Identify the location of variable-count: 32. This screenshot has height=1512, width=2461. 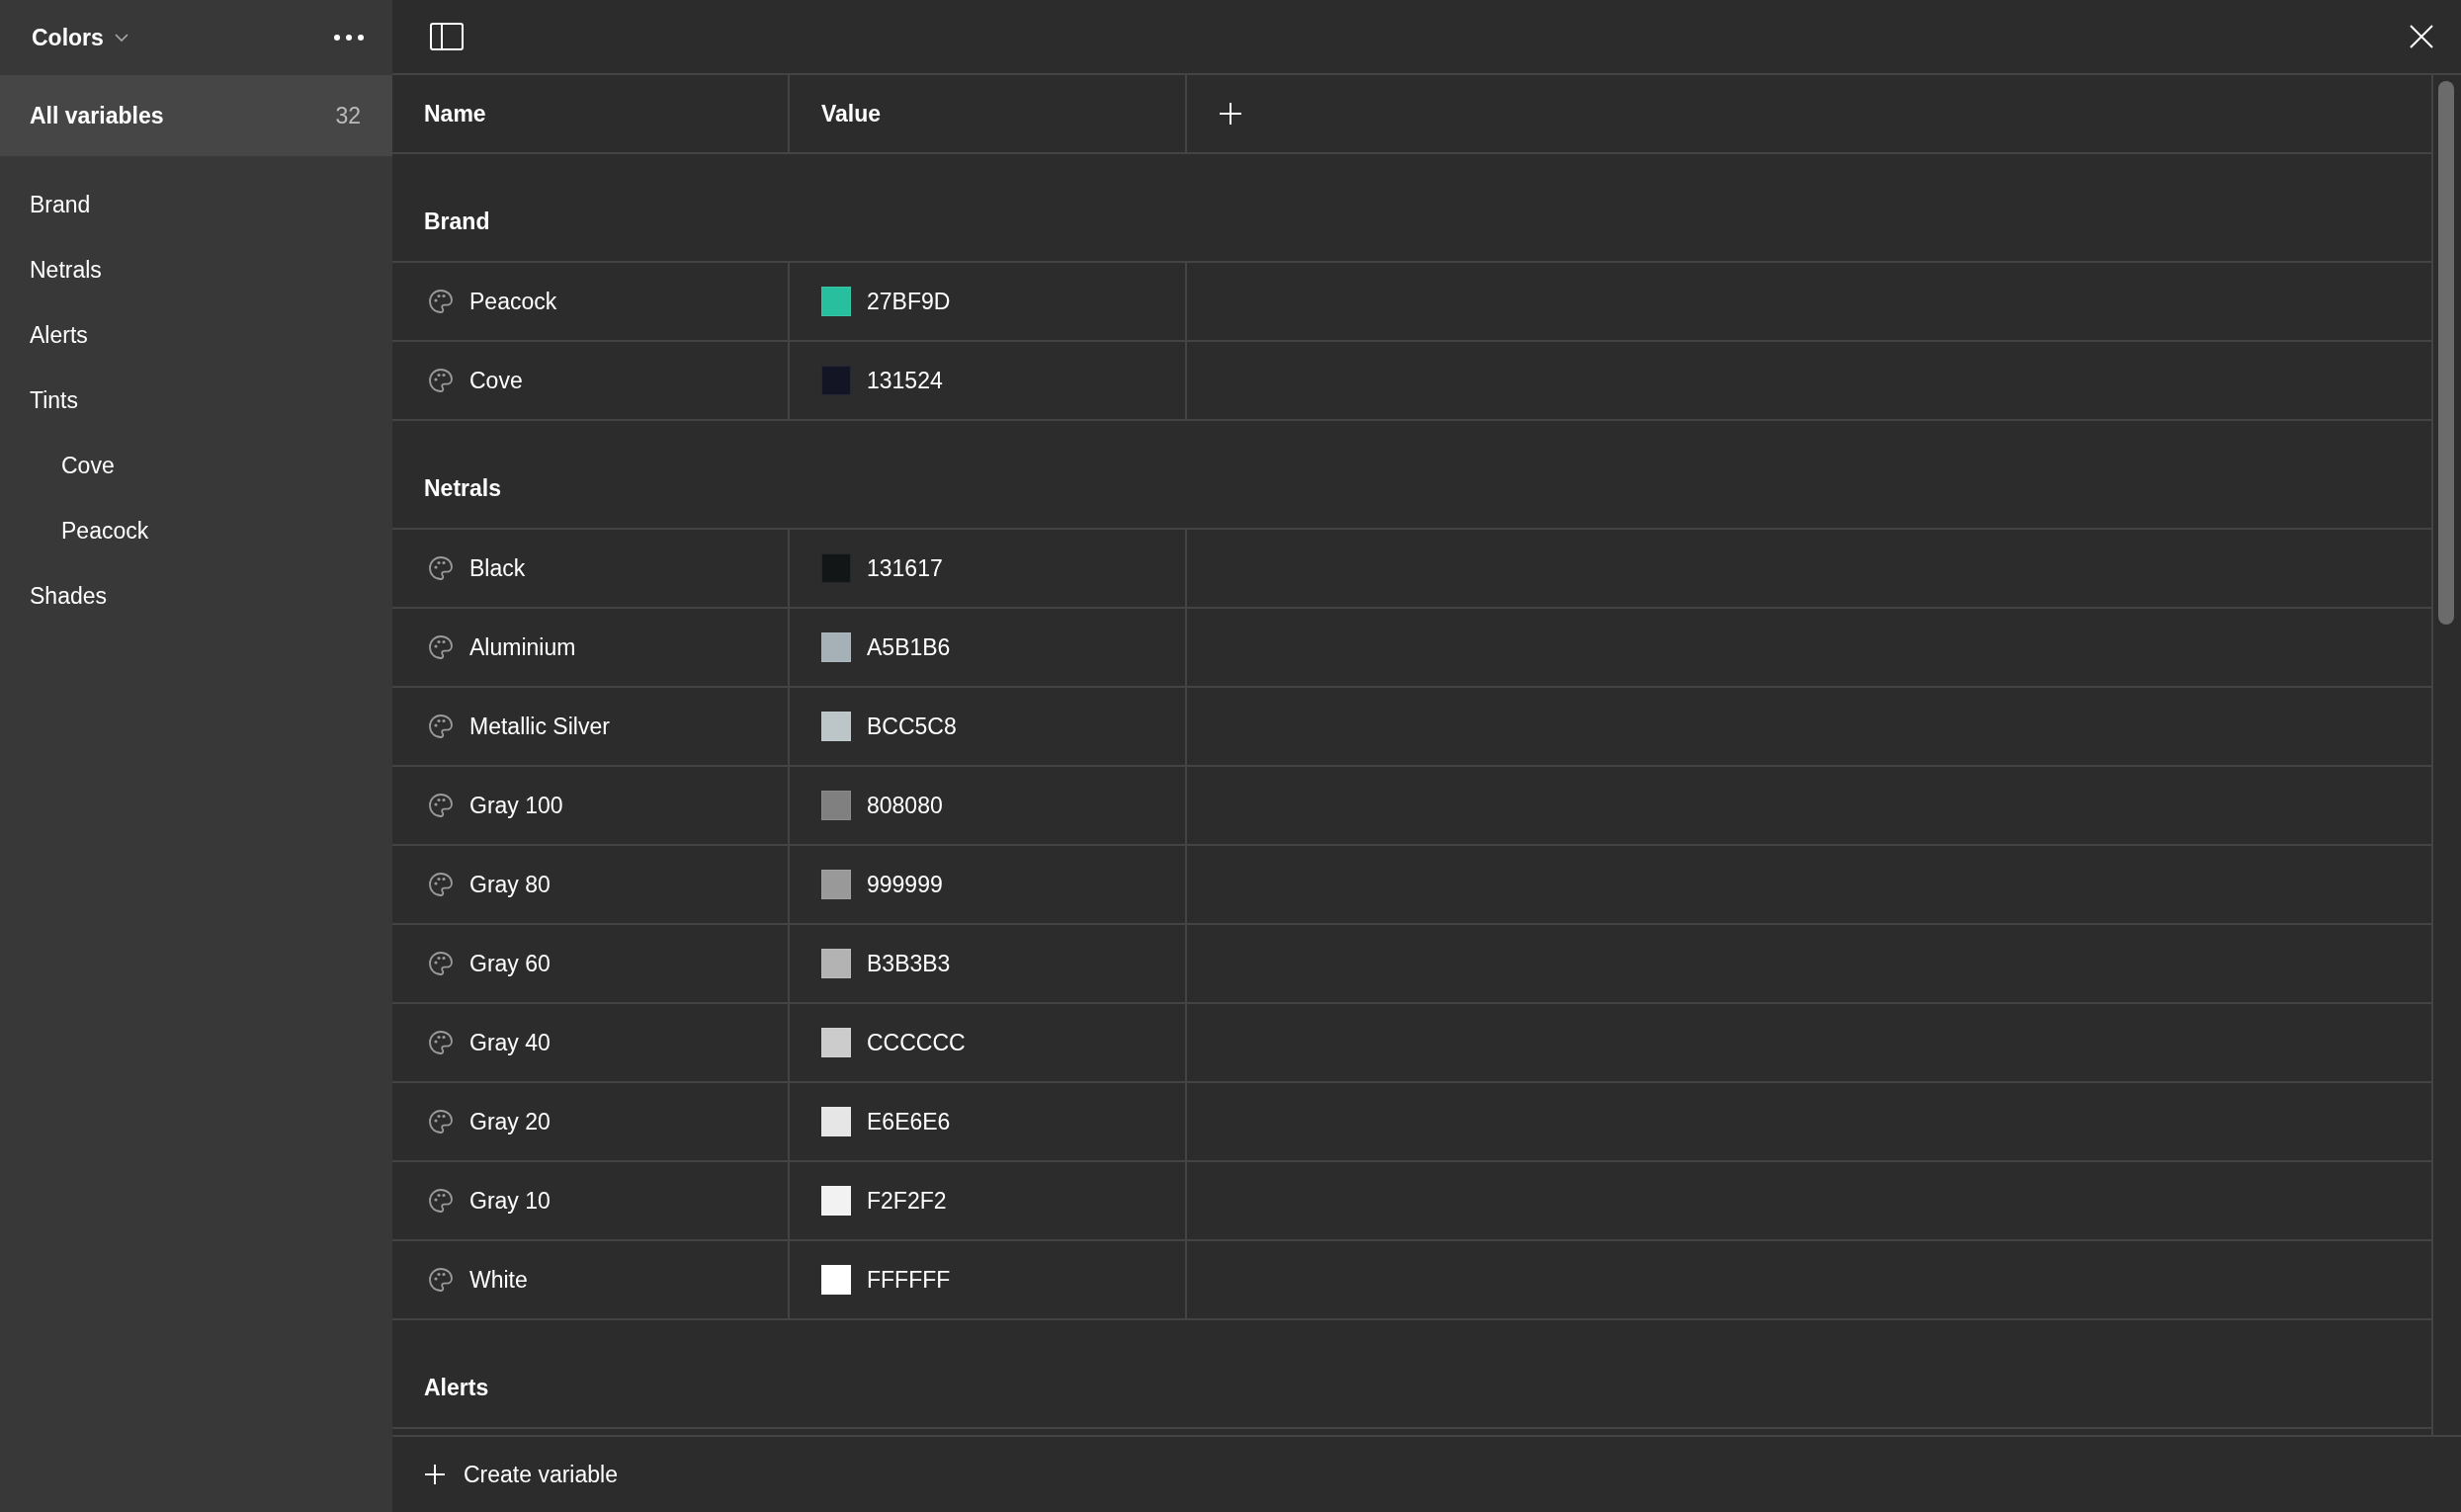
(348, 115).